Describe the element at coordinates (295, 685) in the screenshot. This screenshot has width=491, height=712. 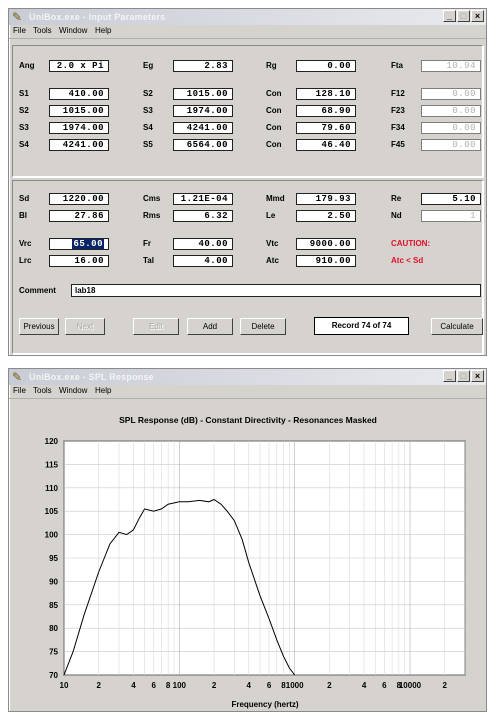
I see `x-tick-label: 1000` at that location.